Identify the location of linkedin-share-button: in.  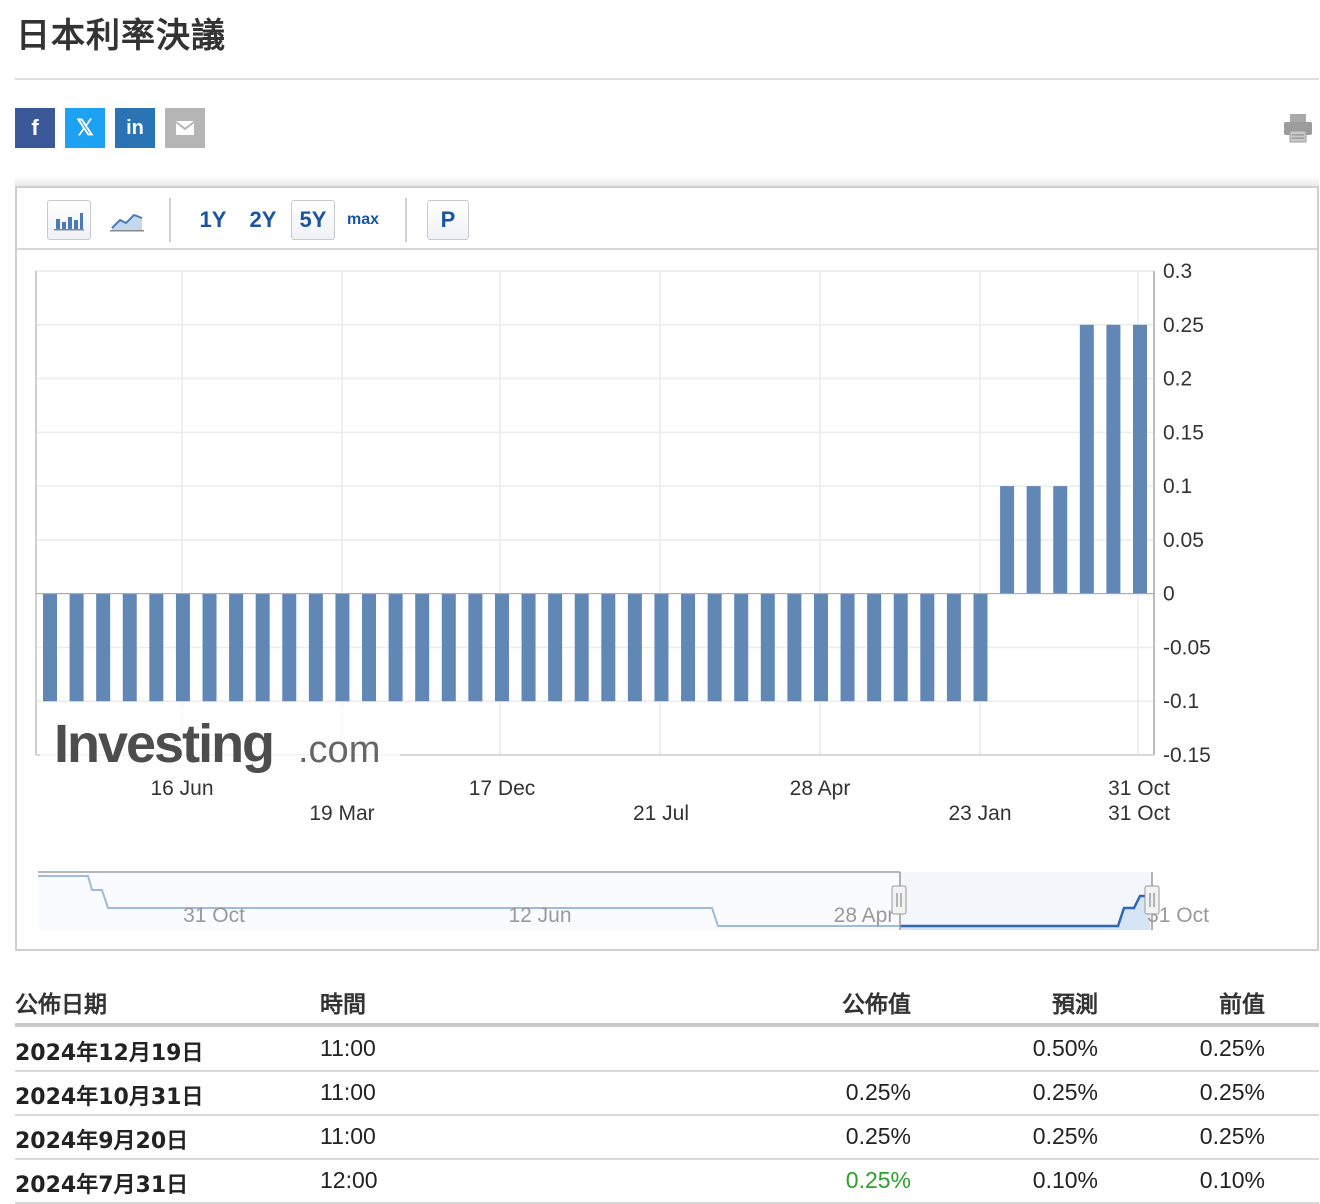
(135, 128).